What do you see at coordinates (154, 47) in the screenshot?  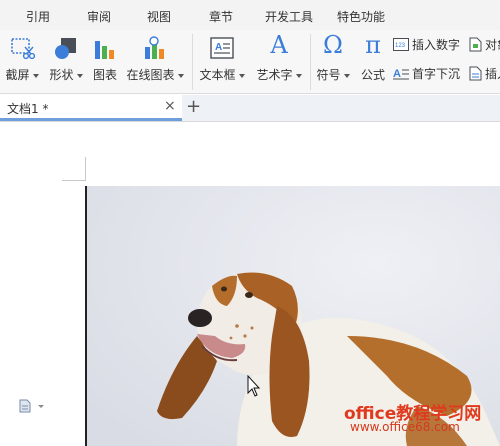 I see `online-chart-icon` at bounding box center [154, 47].